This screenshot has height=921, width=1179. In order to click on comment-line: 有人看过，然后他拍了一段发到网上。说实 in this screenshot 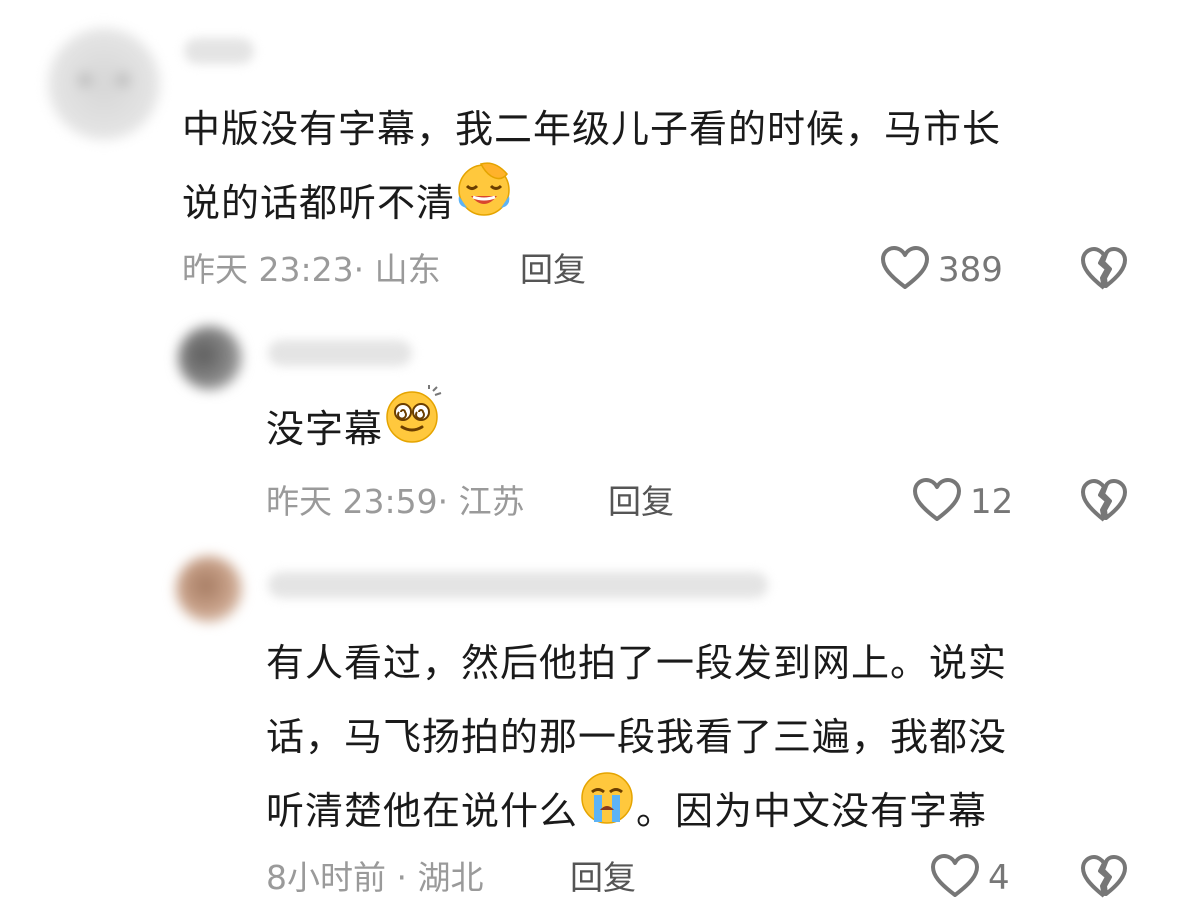, I will do `click(637, 663)`.